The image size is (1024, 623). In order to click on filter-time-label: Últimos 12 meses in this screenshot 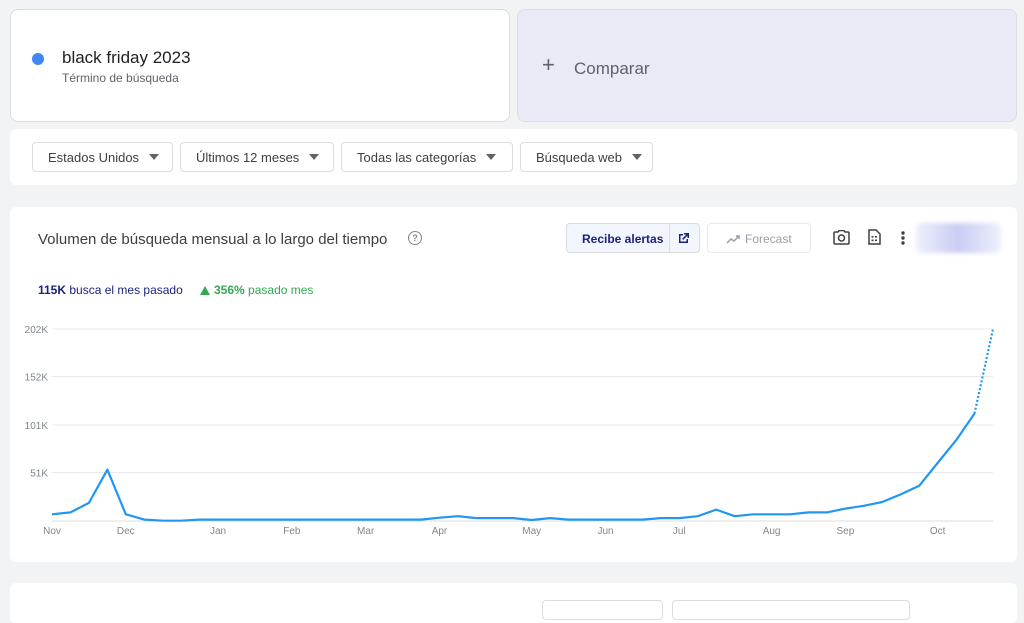, I will do `click(248, 157)`.